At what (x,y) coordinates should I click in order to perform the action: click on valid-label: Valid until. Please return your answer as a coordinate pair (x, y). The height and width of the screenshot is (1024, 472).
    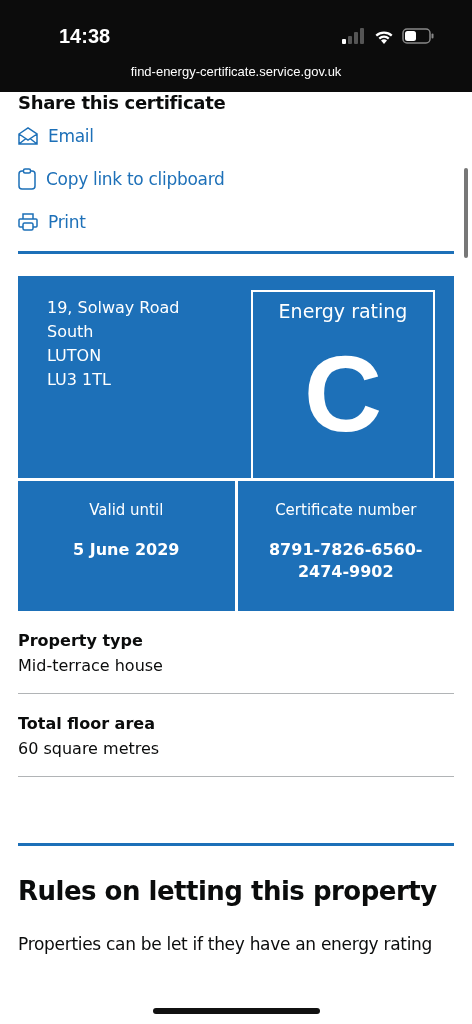
    Looking at the image, I should click on (126, 510).